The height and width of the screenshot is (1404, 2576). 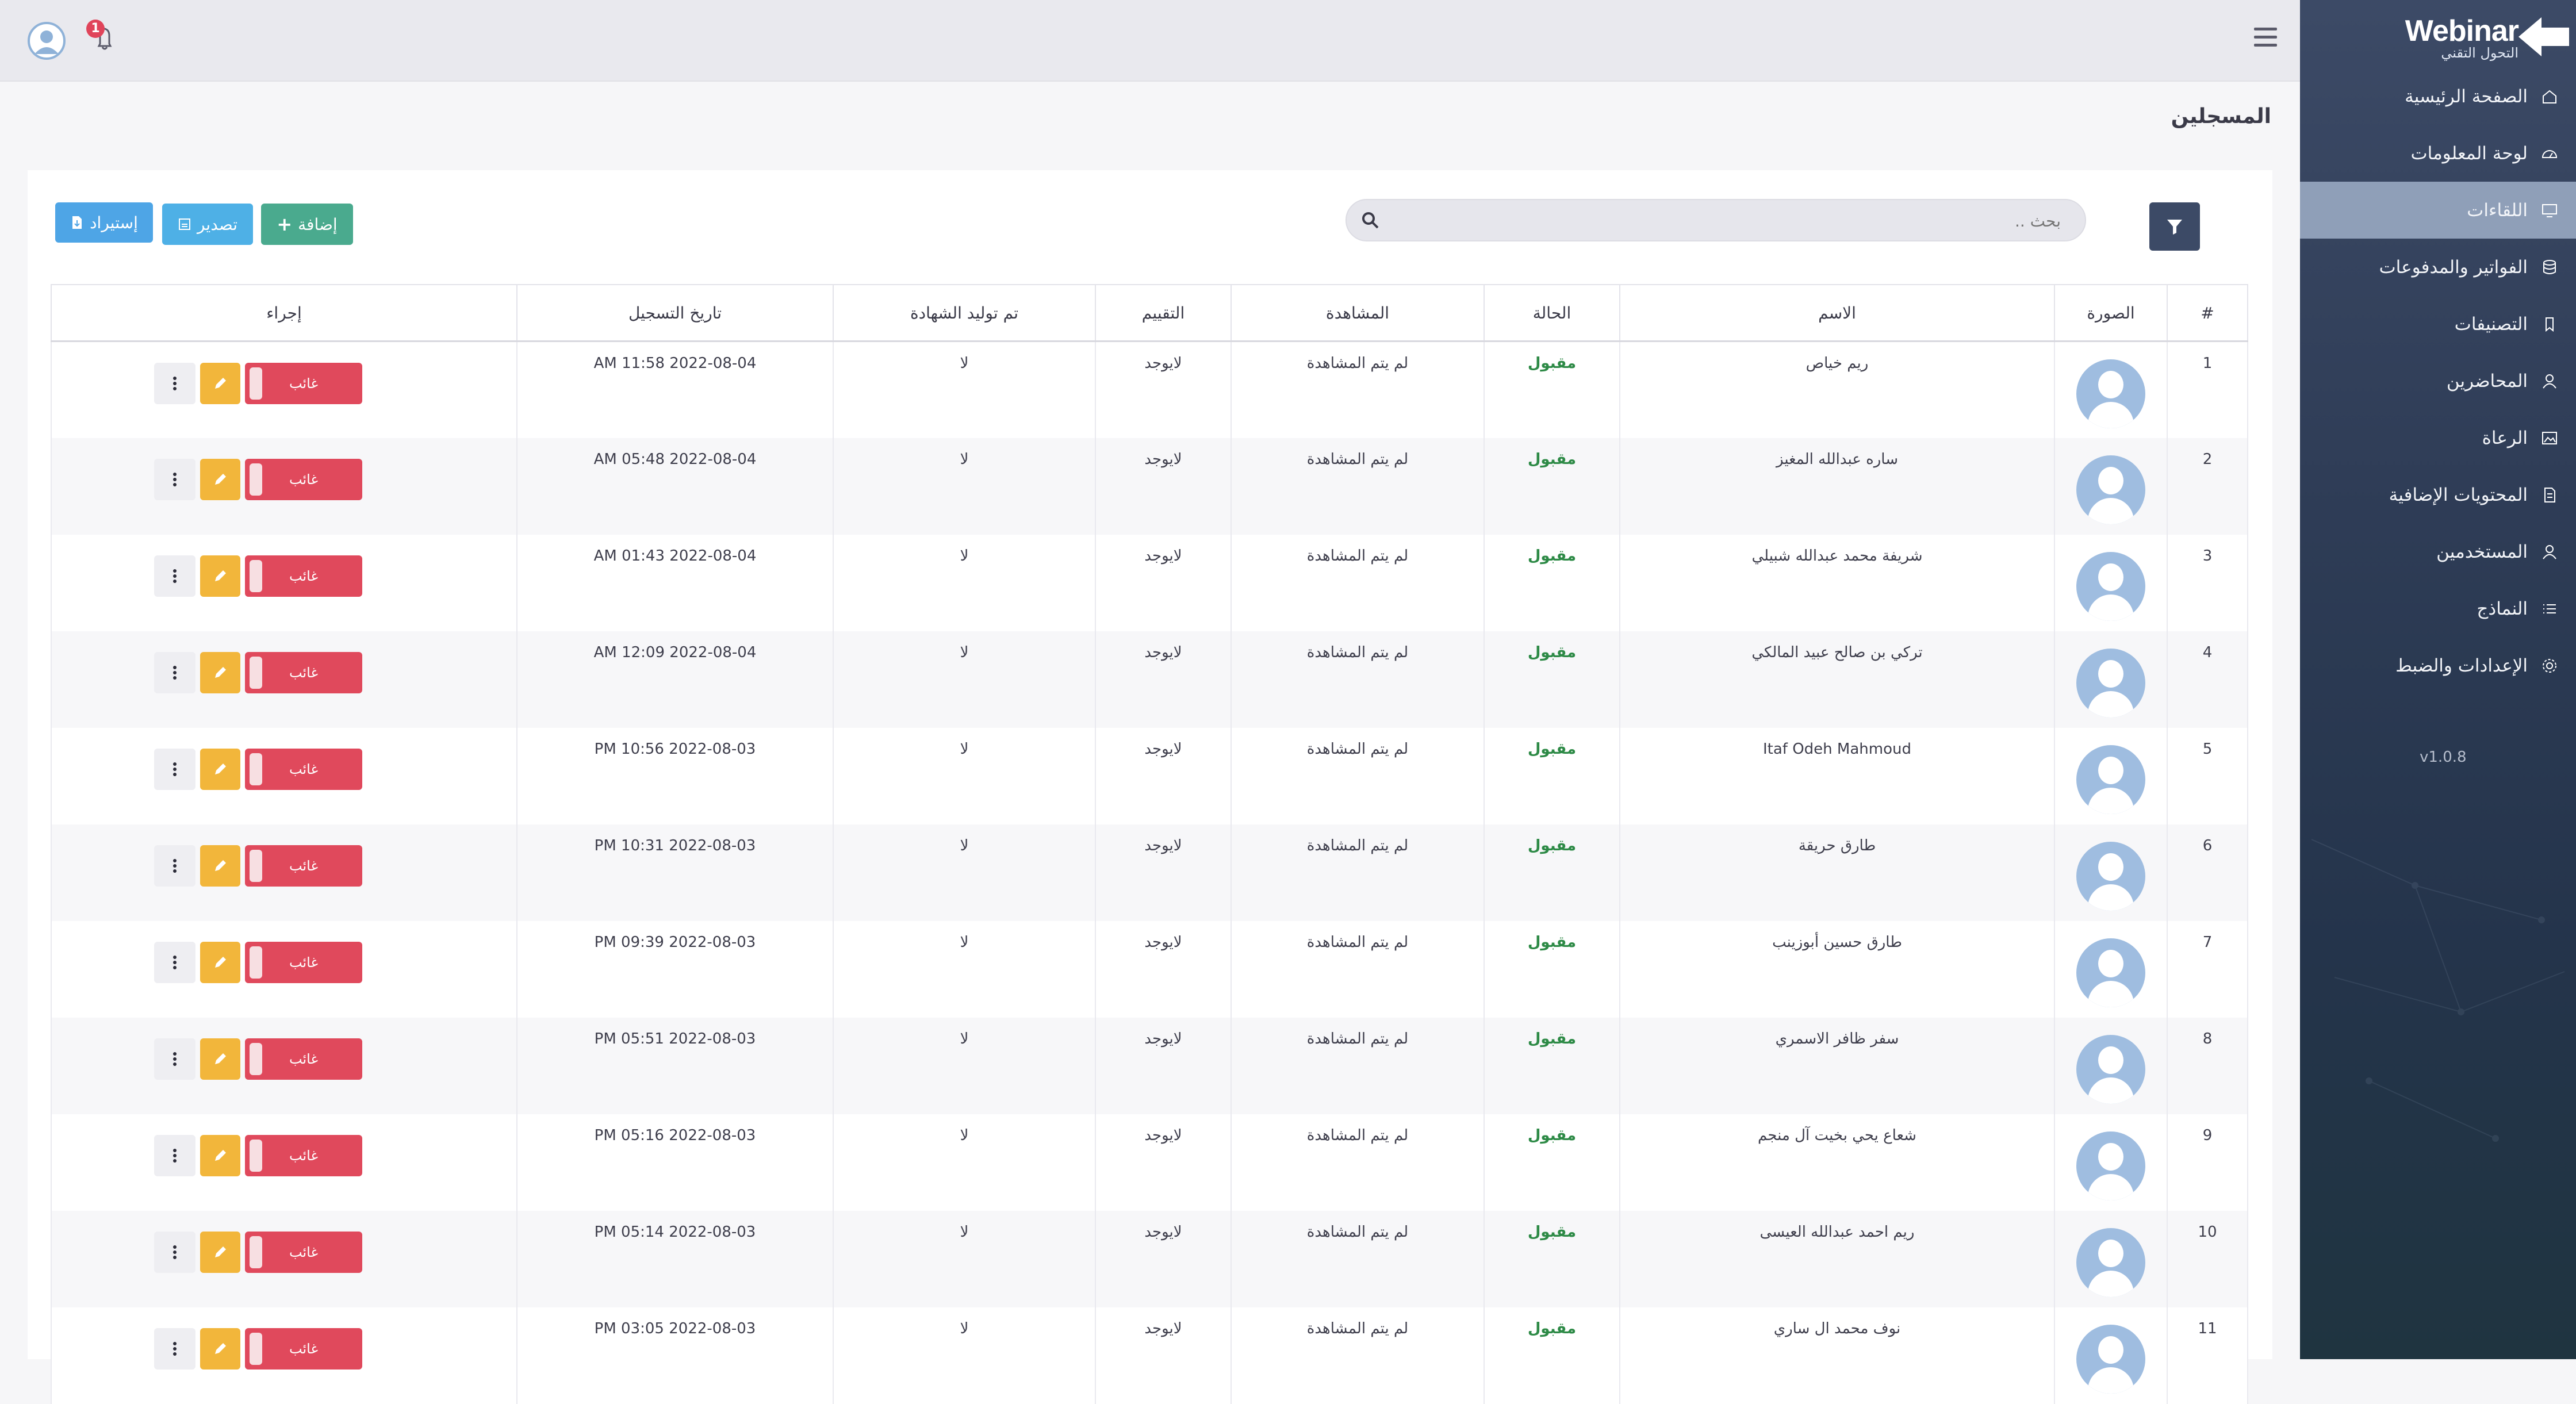 I want to click on absent-label: غائب, so click(x=304, y=575).